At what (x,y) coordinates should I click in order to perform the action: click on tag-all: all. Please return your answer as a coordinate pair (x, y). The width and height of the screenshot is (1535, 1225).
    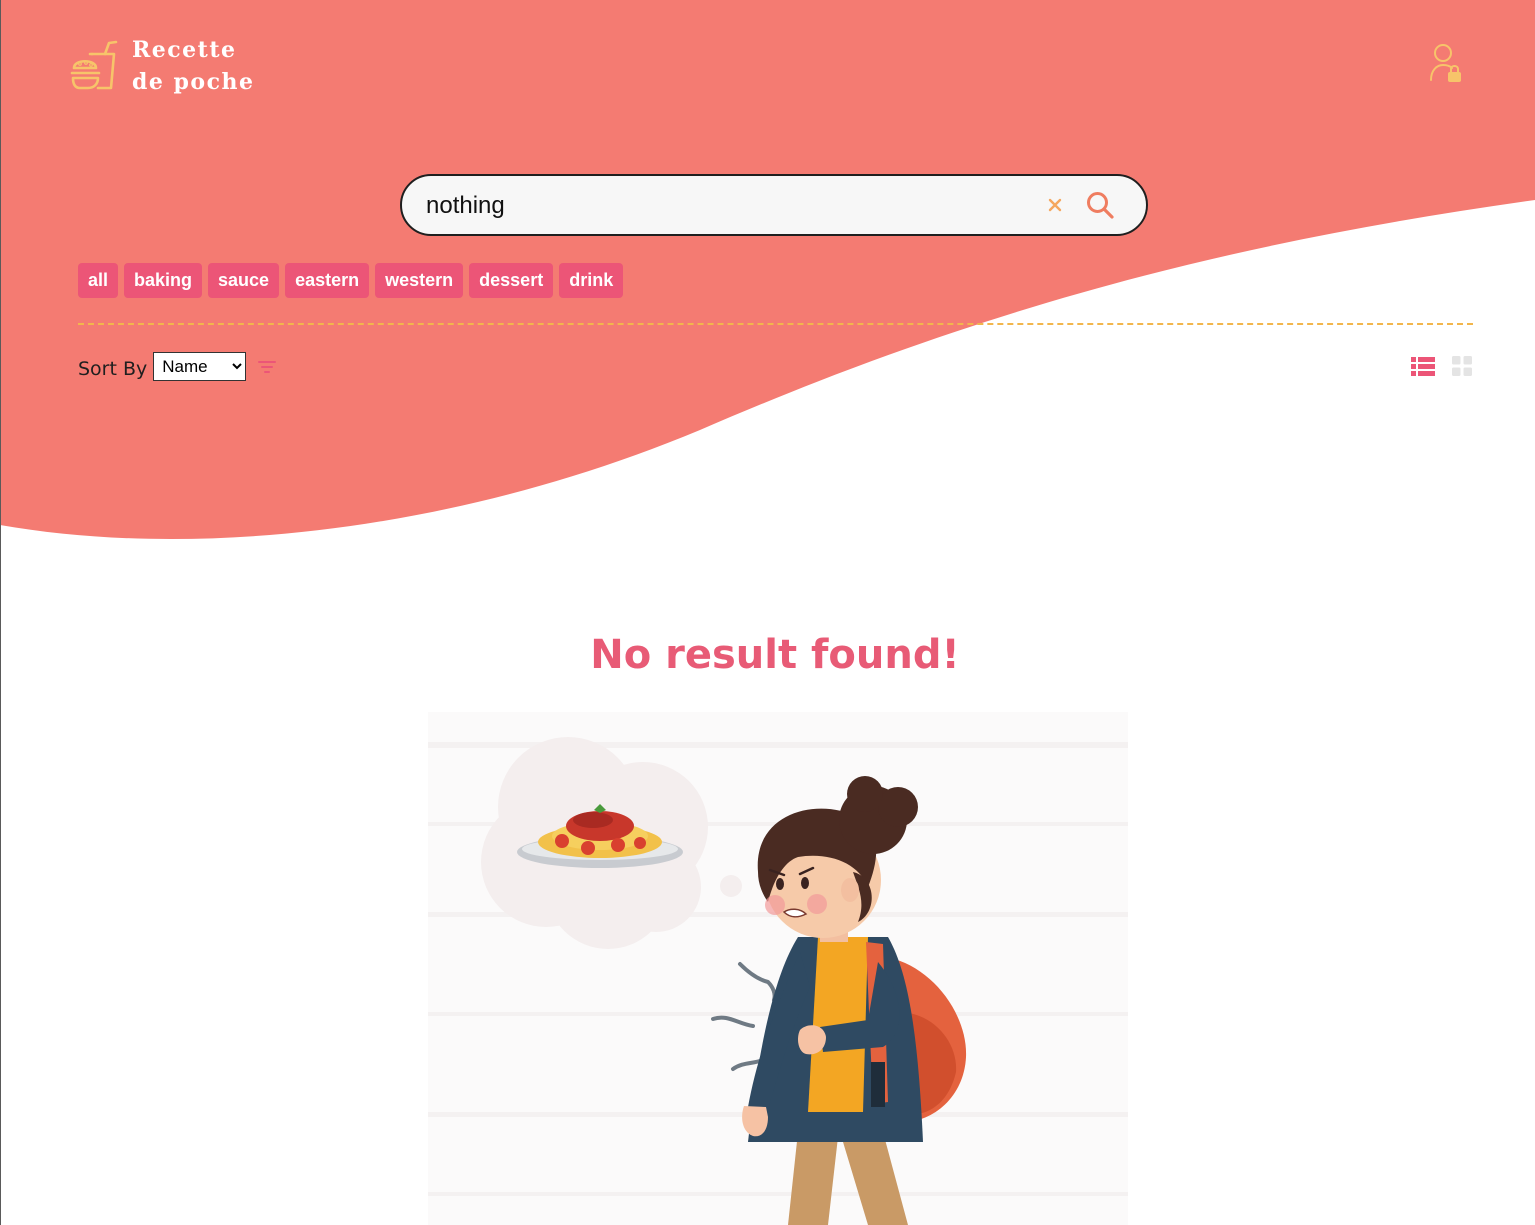
    Looking at the image, I should click on (98, 280).